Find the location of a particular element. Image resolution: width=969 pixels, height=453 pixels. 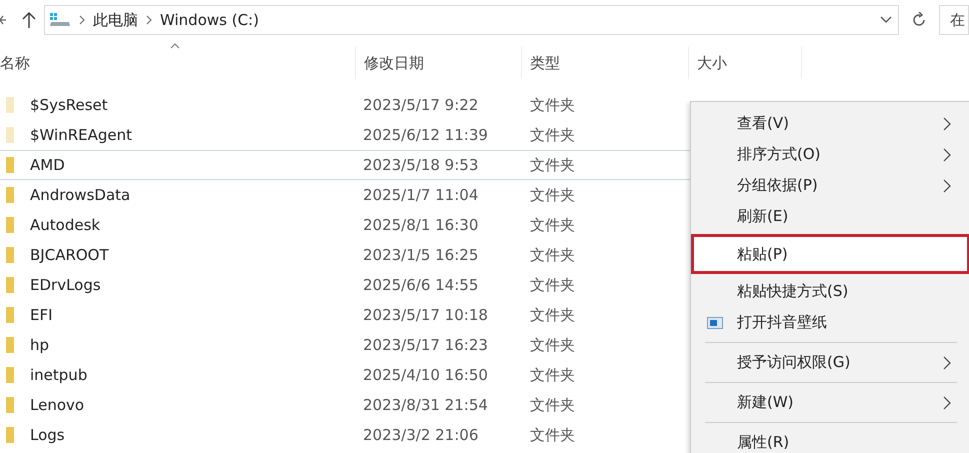

breadcrumb: Windows (C:) is located at coordinates (209, 20).